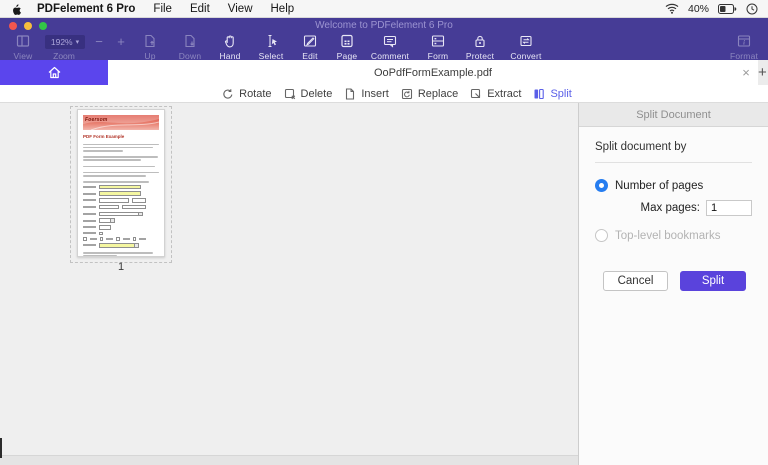  What do you see at coordinates (390, 41) in the screenshot?
I see `comment-bubble-icon` at bounding box center [390, 41].